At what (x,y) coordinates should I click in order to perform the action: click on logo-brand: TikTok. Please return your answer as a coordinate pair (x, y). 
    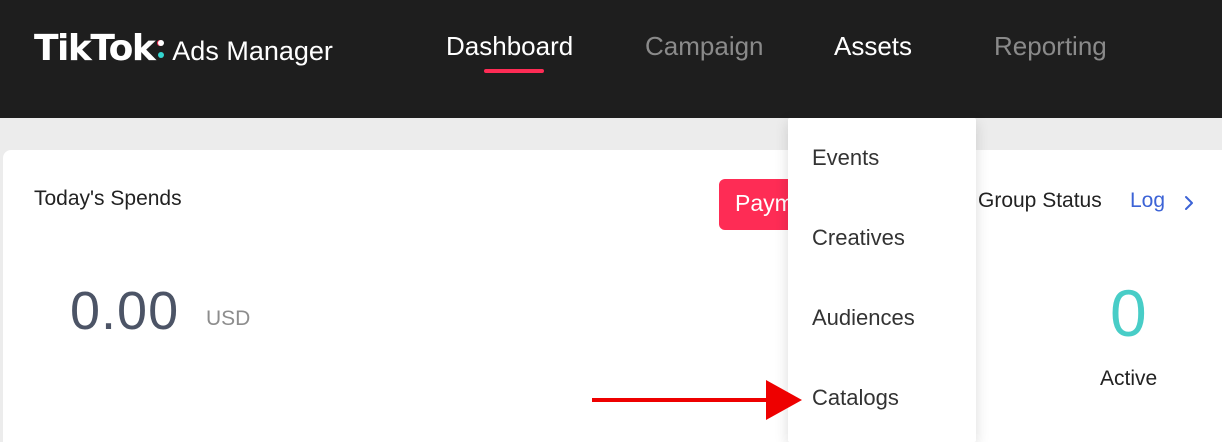
    Looking at the image, I should click on (95, 48).